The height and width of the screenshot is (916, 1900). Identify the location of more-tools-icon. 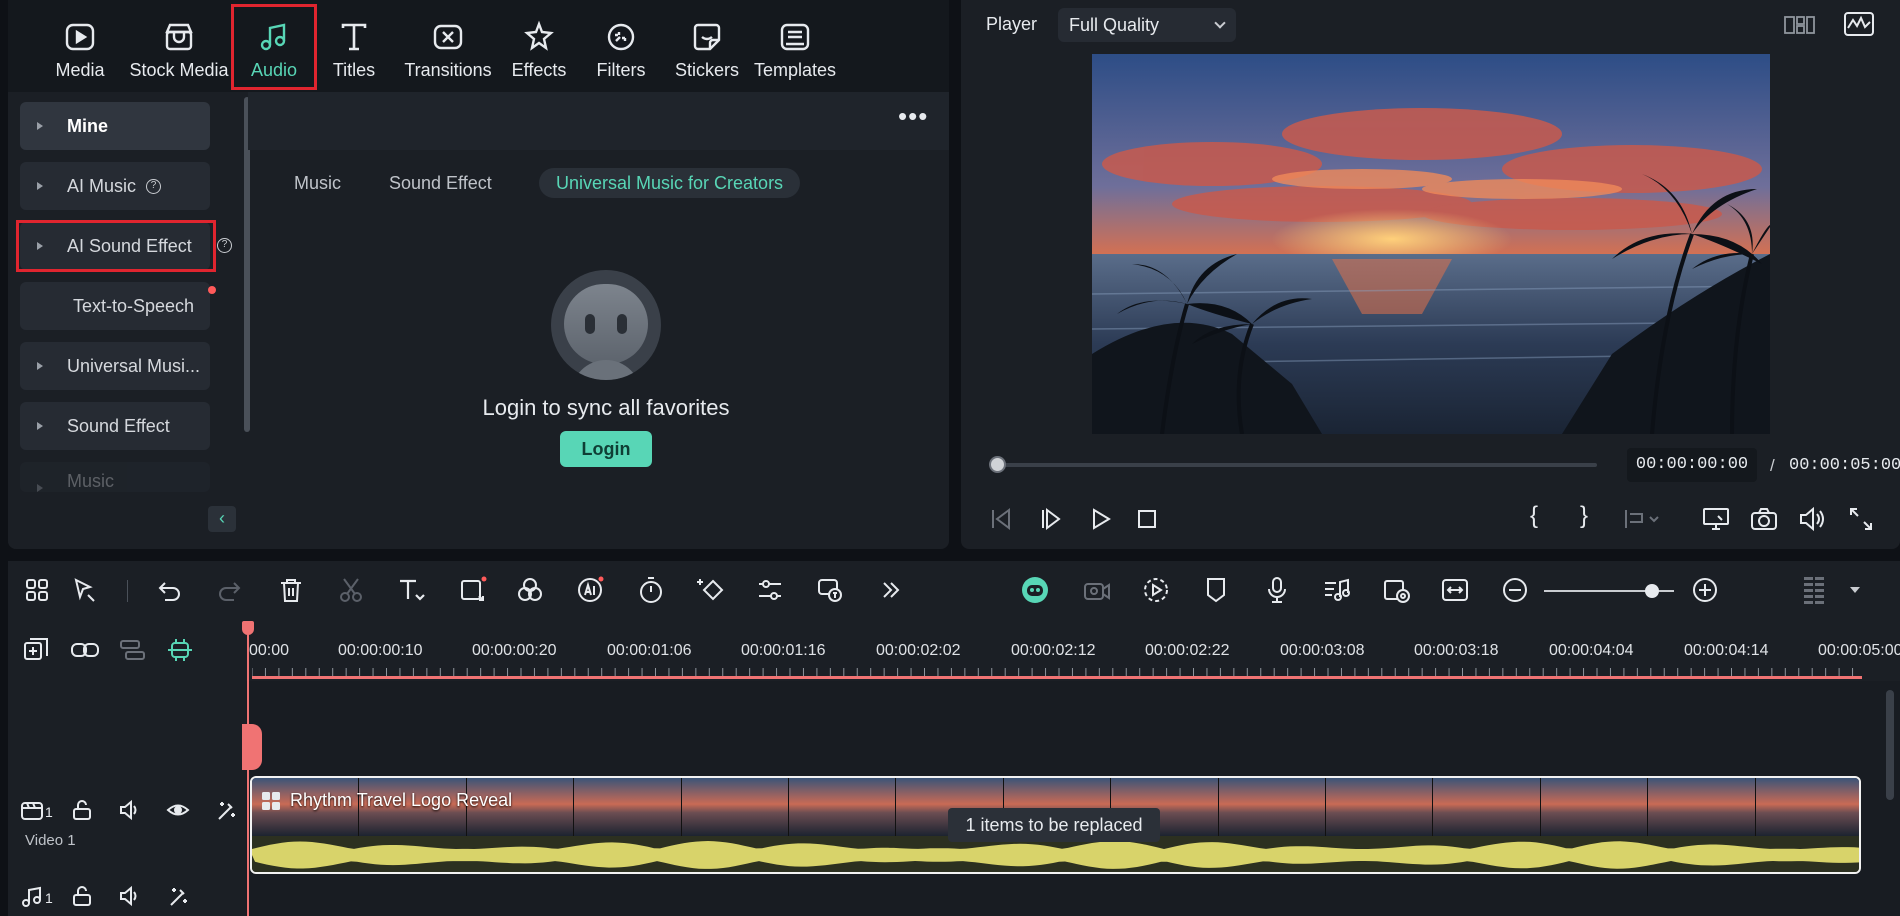
(891, 590).